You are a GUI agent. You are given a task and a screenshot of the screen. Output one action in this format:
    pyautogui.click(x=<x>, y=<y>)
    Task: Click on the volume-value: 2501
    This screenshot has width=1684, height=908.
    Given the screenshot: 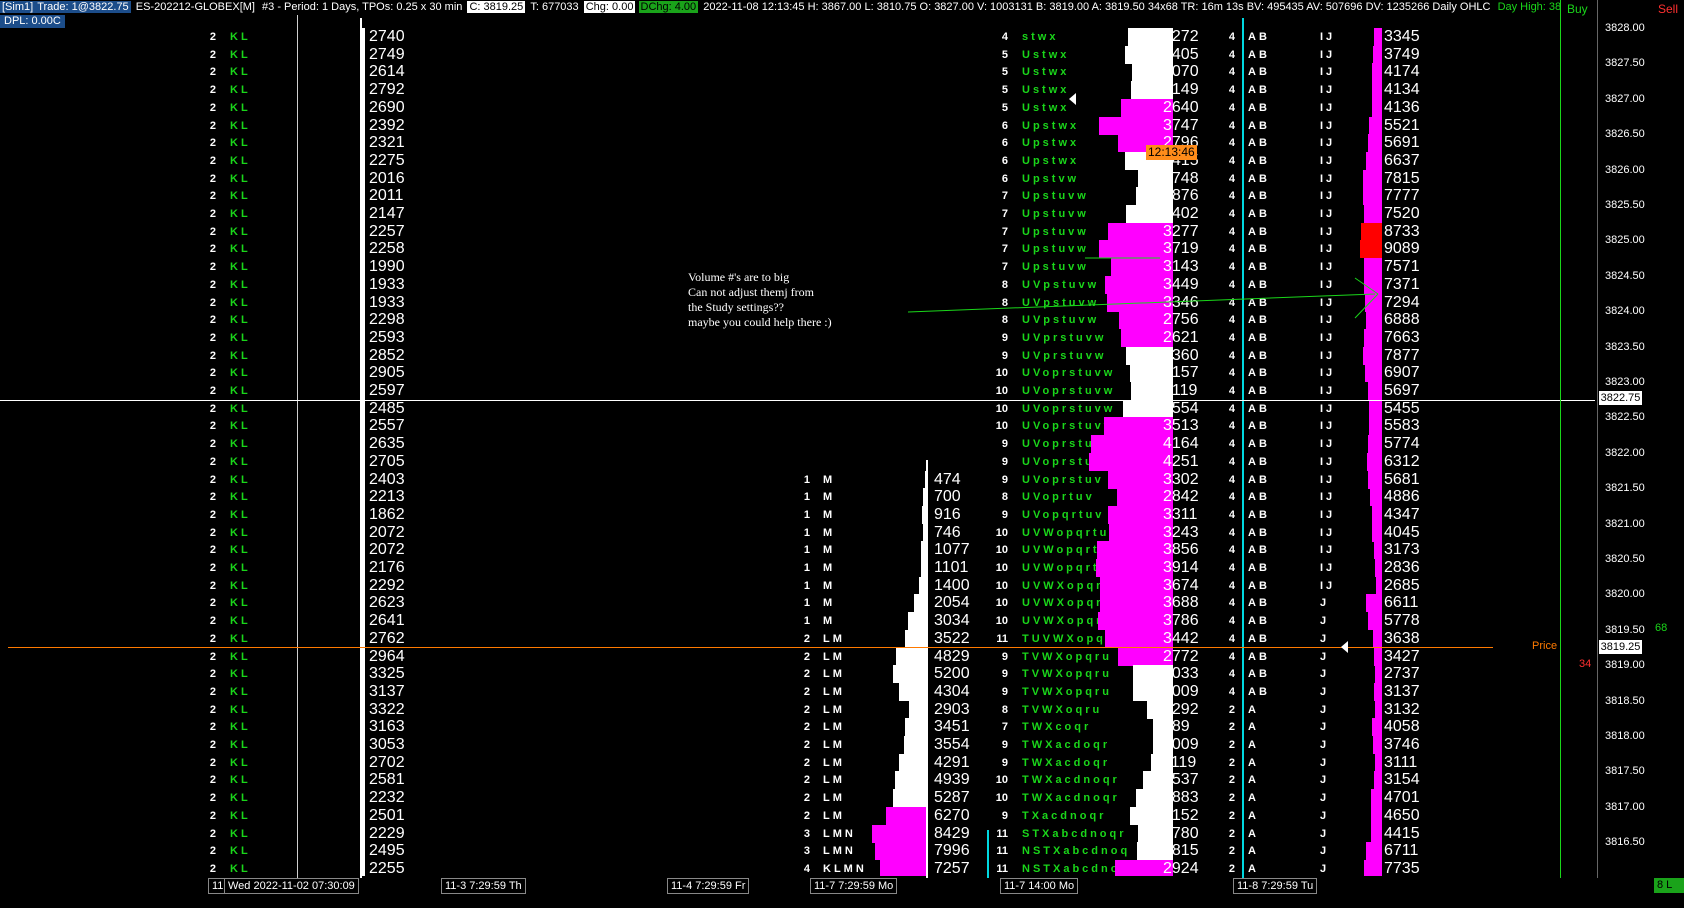 What is the action you would take?
    pyautogui.click(x=387, y=815)
    